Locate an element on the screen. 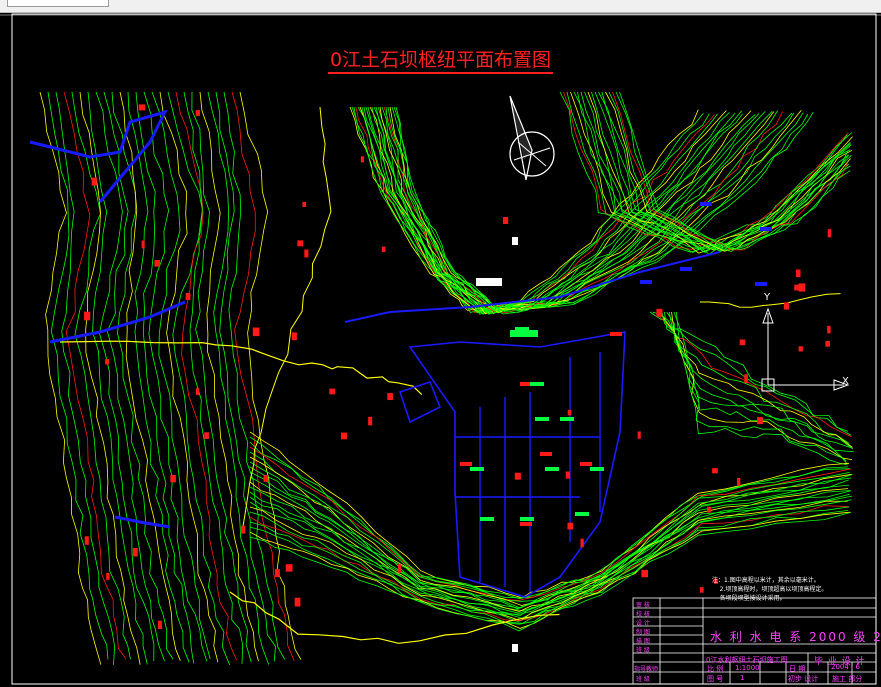  tb-role-1: 审 核 is located at coordinates (643, 605).